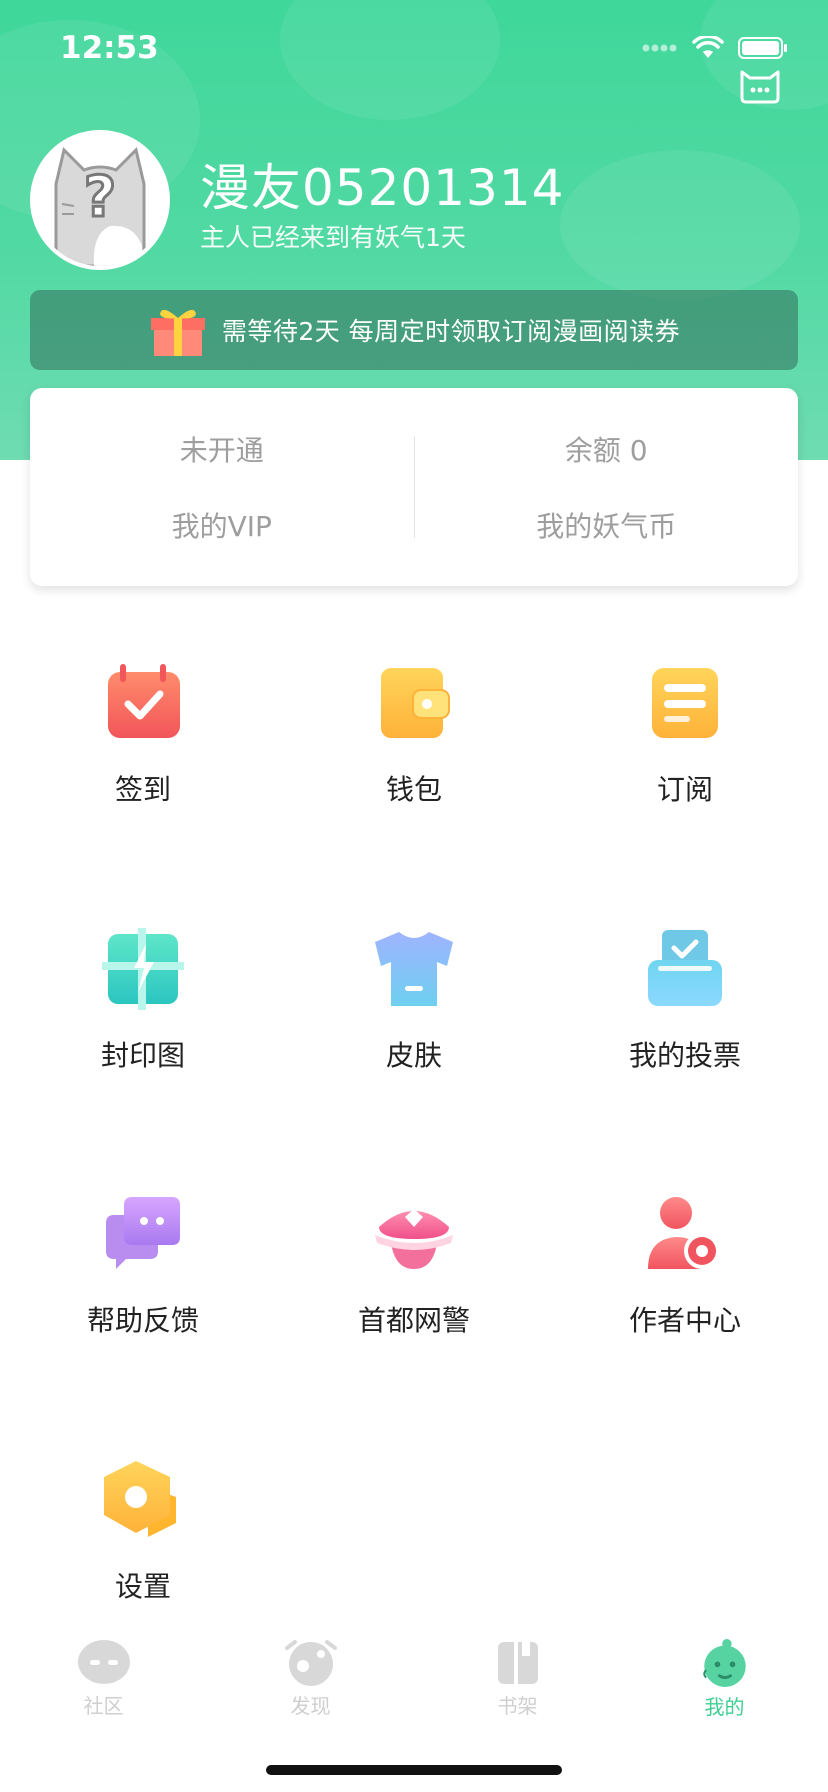 Image resolution: width=828 pixels, height=1792 pixels. Describe the element at coordinates (144, 701) in the screenshot. I see `checkin-calendar-icon` at that location.